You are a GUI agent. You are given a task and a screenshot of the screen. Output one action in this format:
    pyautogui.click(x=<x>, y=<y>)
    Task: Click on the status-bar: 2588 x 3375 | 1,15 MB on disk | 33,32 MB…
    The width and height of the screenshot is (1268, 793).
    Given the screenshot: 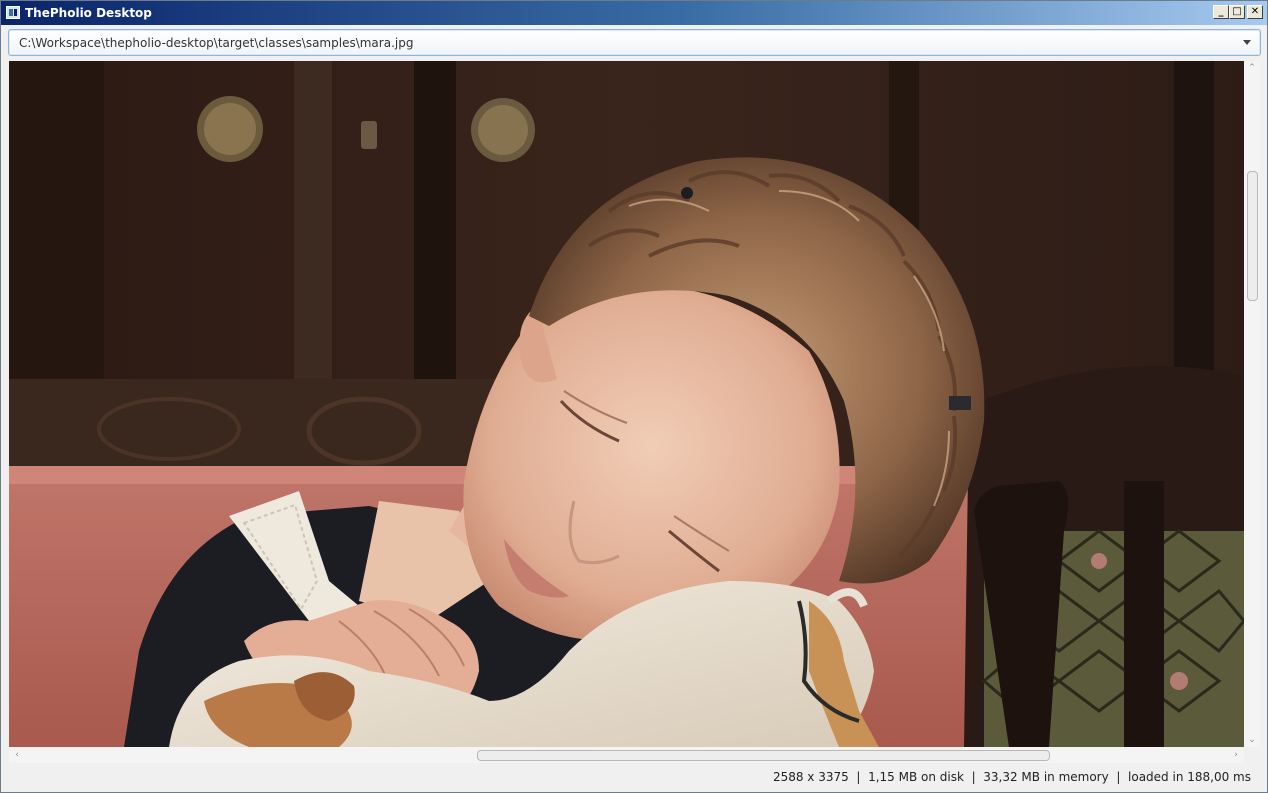 What is the action you would take?
    pyautogui.click(x=634, y=777)
    